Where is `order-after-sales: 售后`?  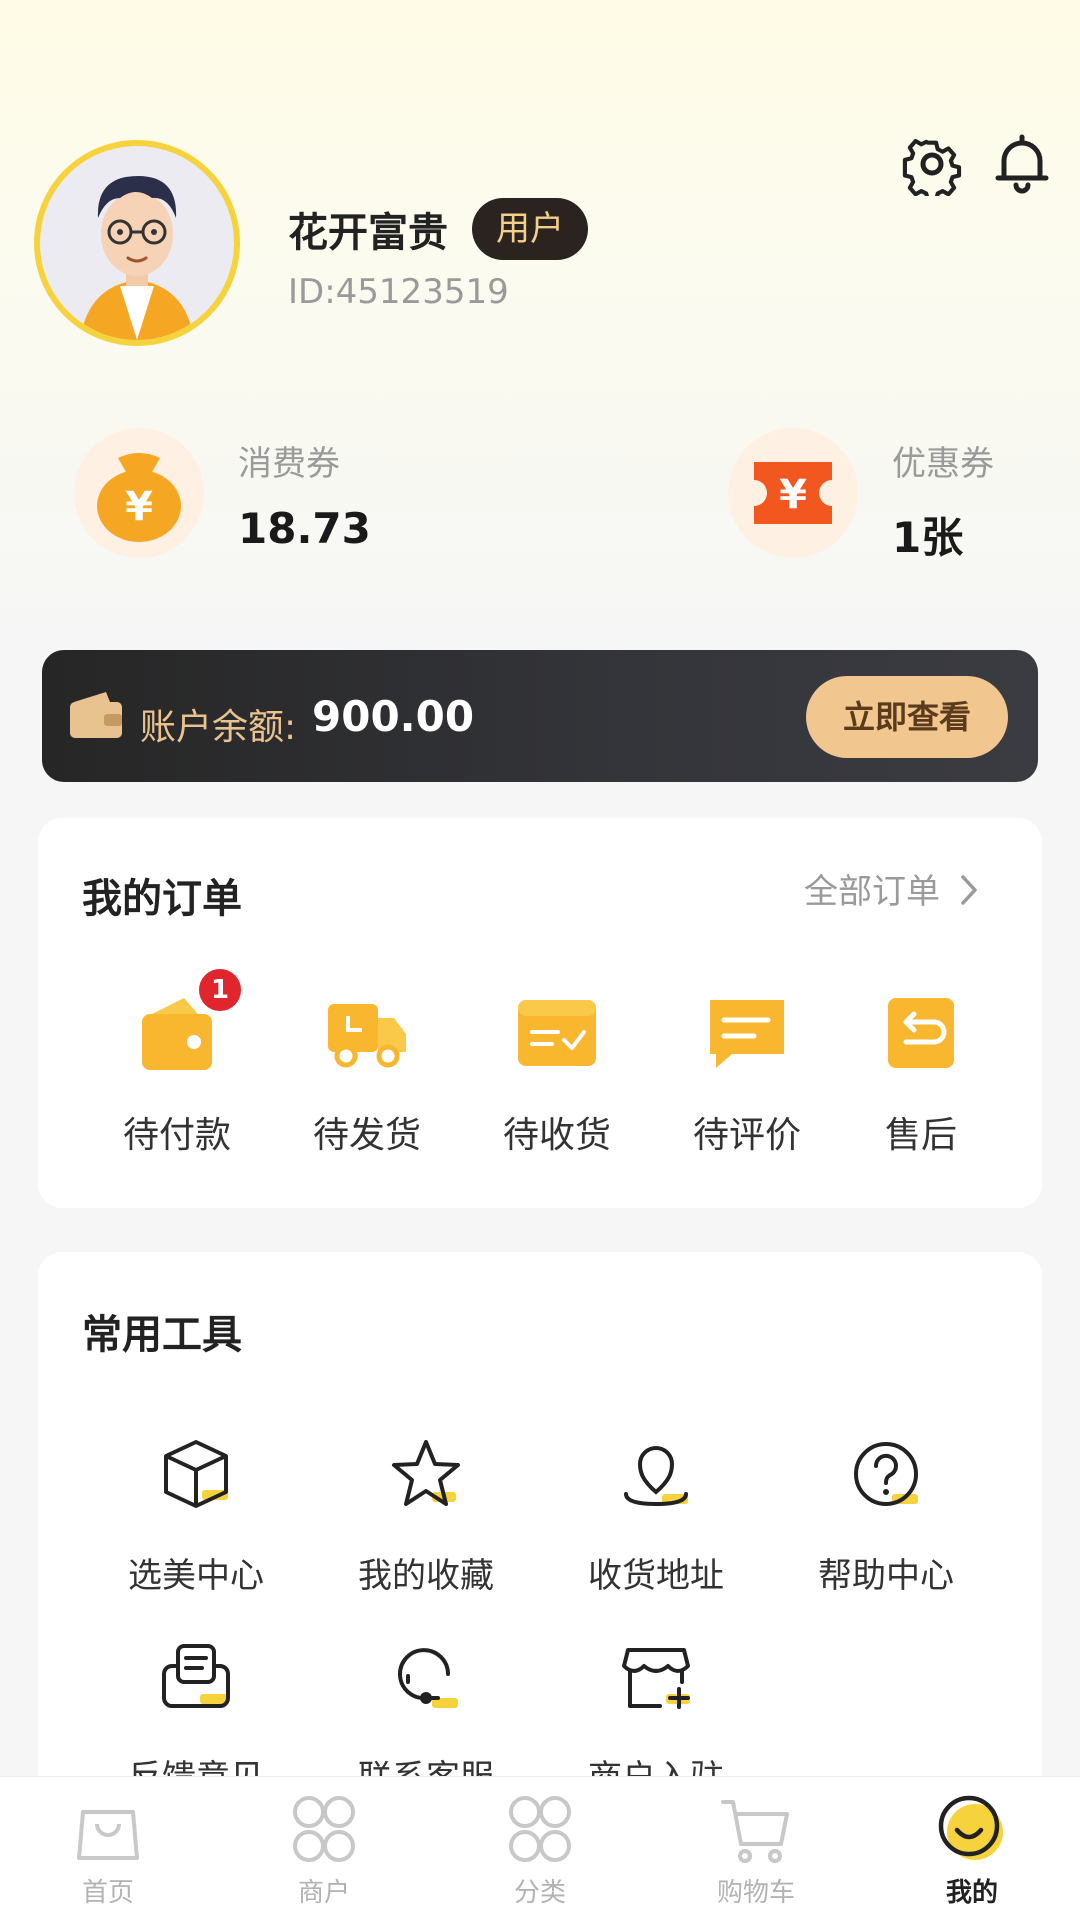
order-after-sales: 售后 is located at coordinates (921, 1073).